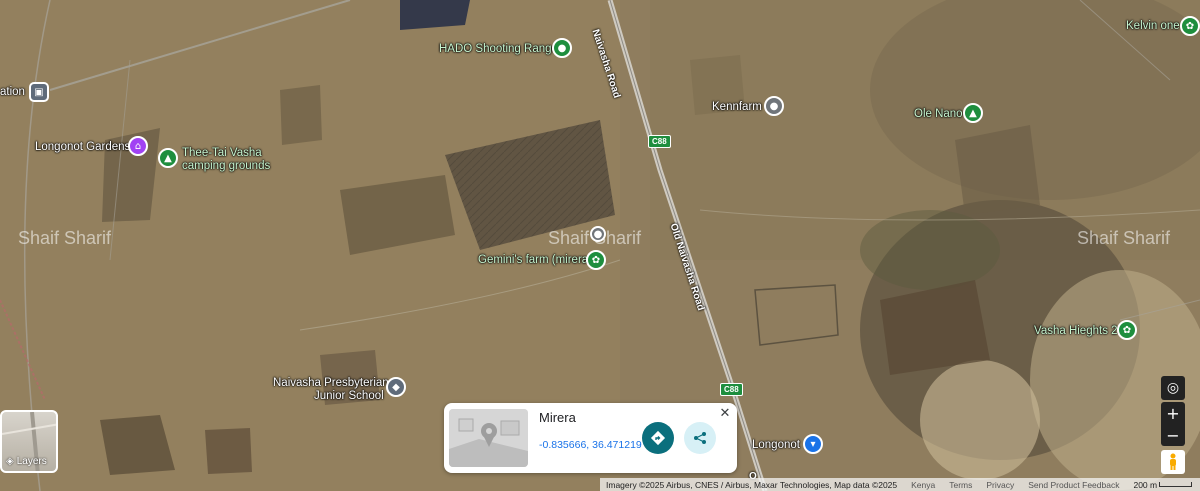  I want to click on place-label-kennfarm: Kennfarm, so click(737, 107).